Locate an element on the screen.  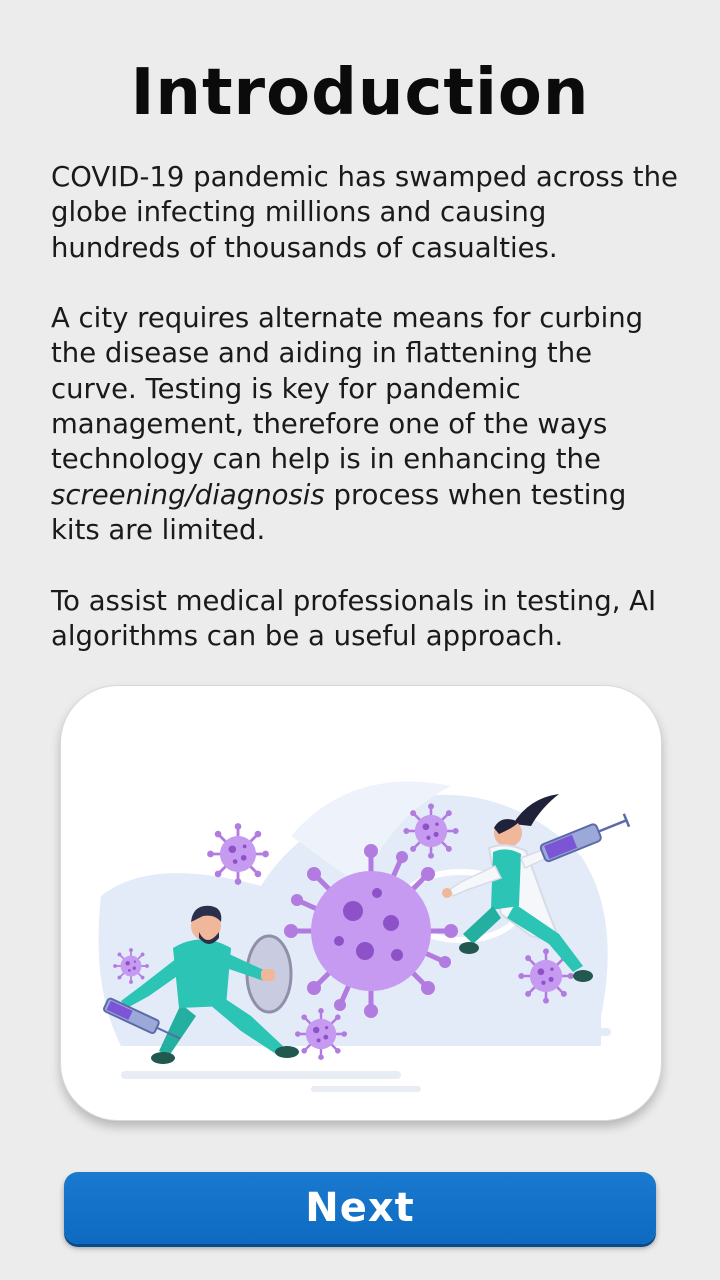
intro-paragraph-2-emphasis: screening/diagnosis is located at coordinates (188, 494).